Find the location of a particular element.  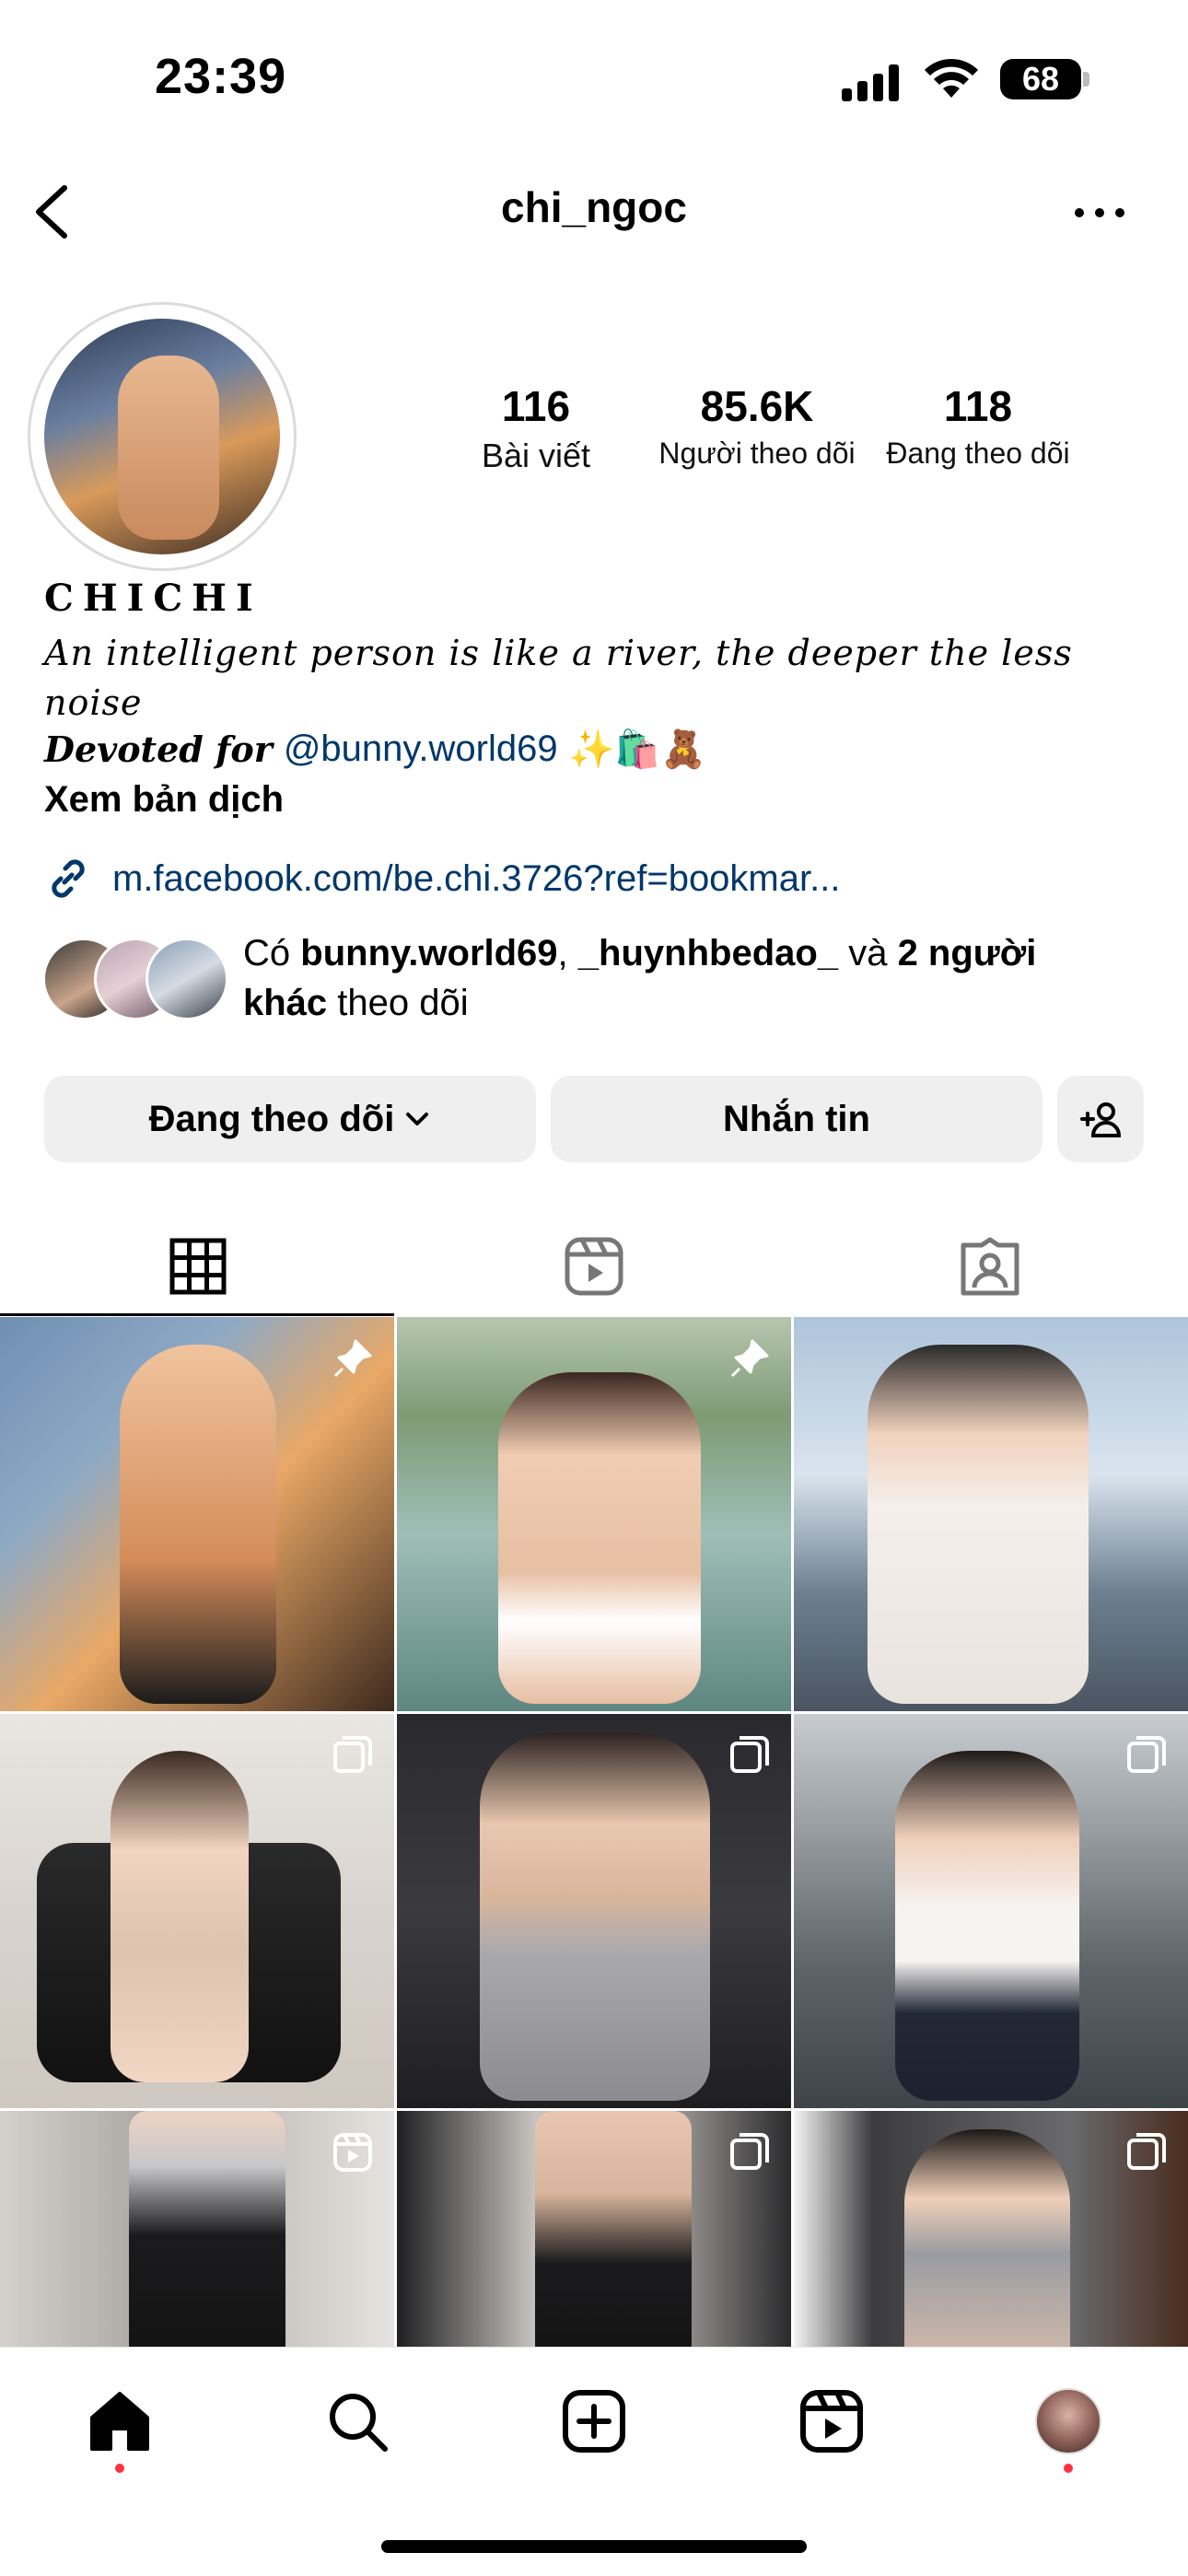

bio-emojis: ✨🛍️🧸 is located at coordinates (637, 749).